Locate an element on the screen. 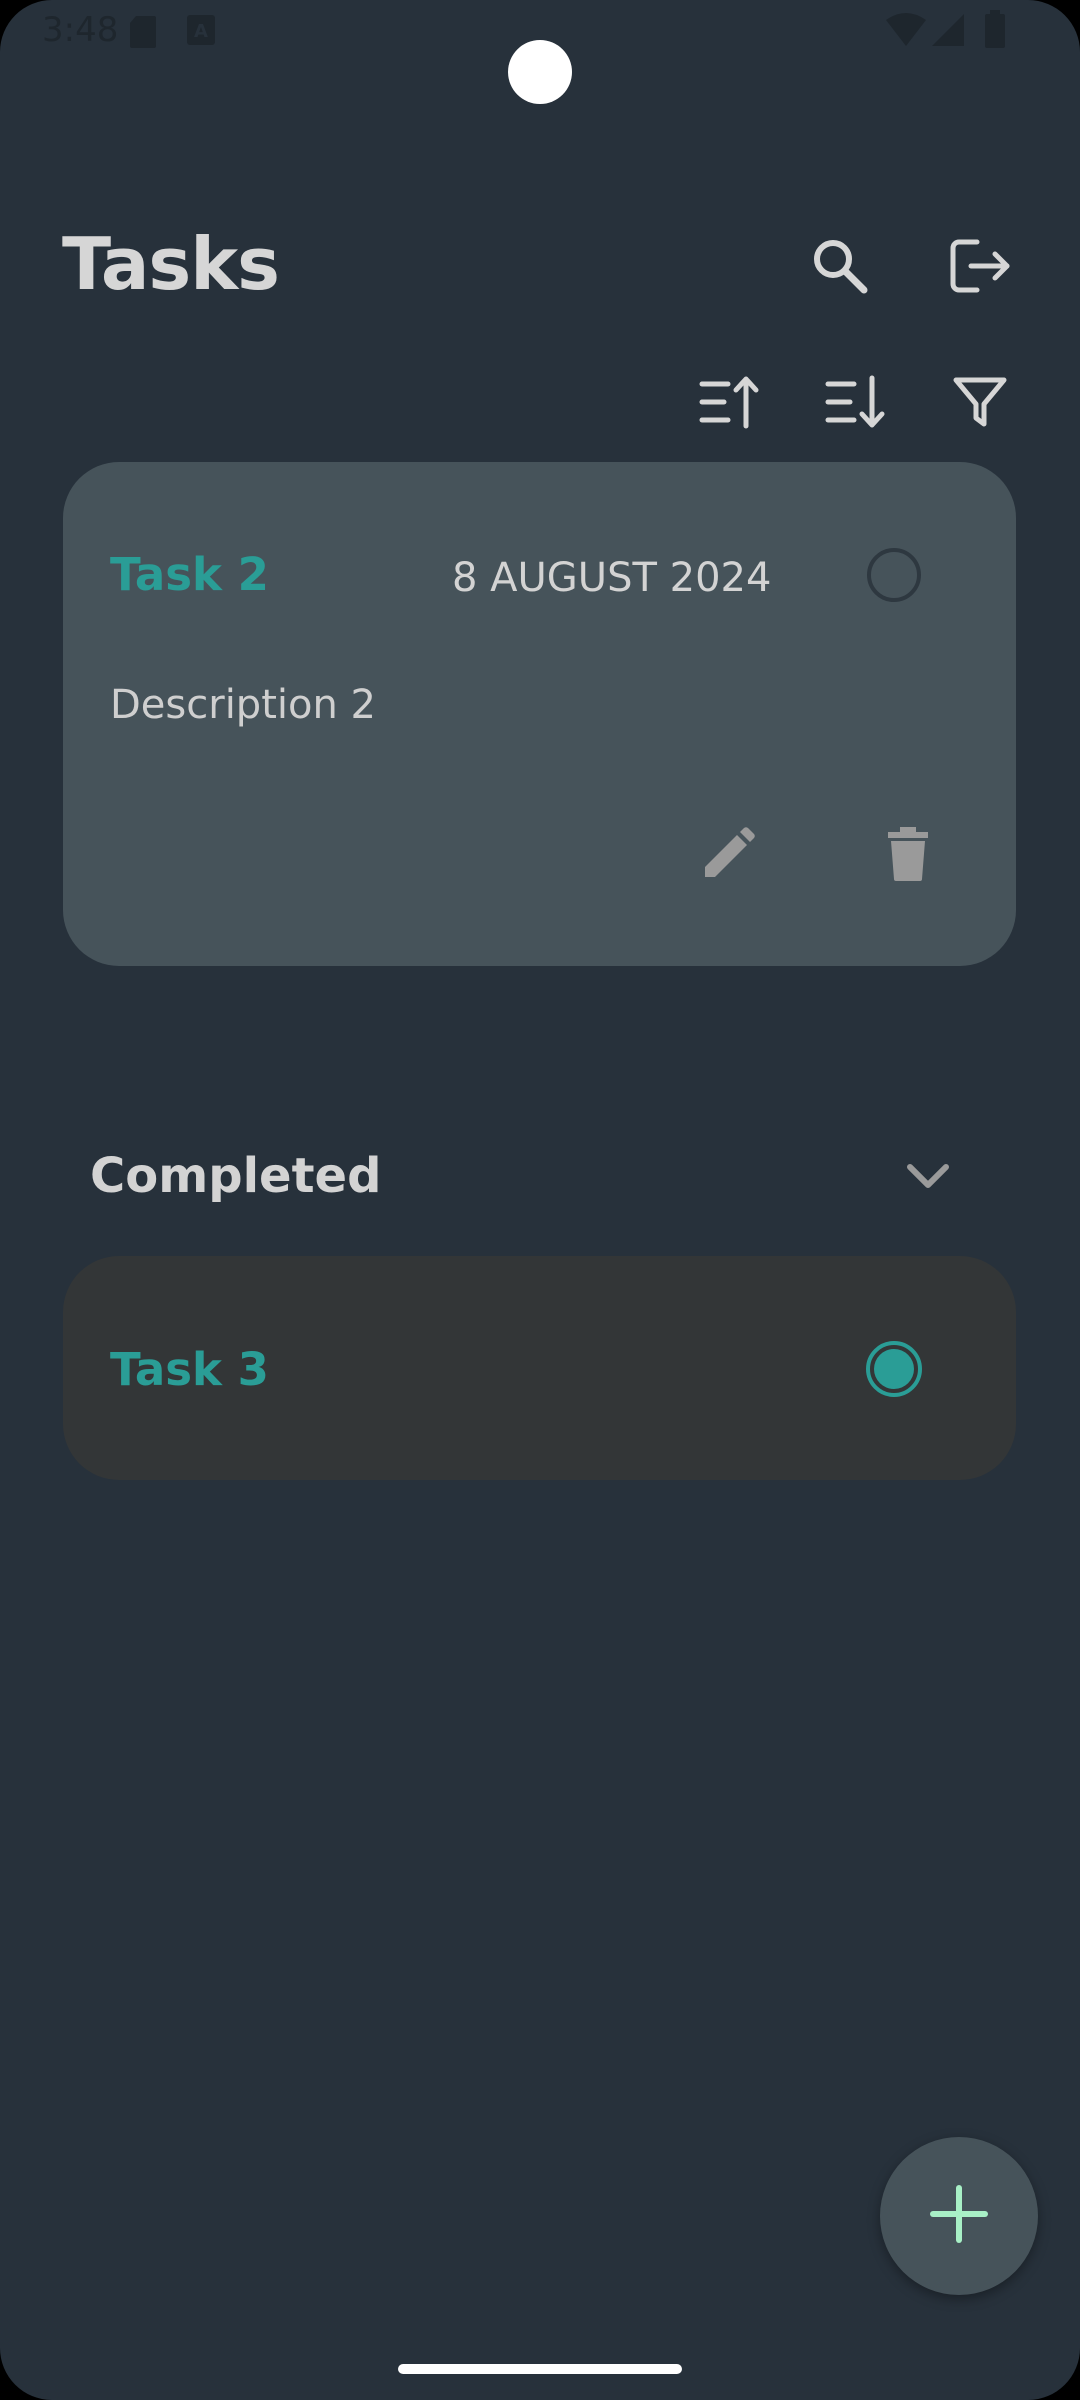 The width and height of the screenshot is (1080, 2400). completed-task-checkbox is located at coordinates (894, 1369).